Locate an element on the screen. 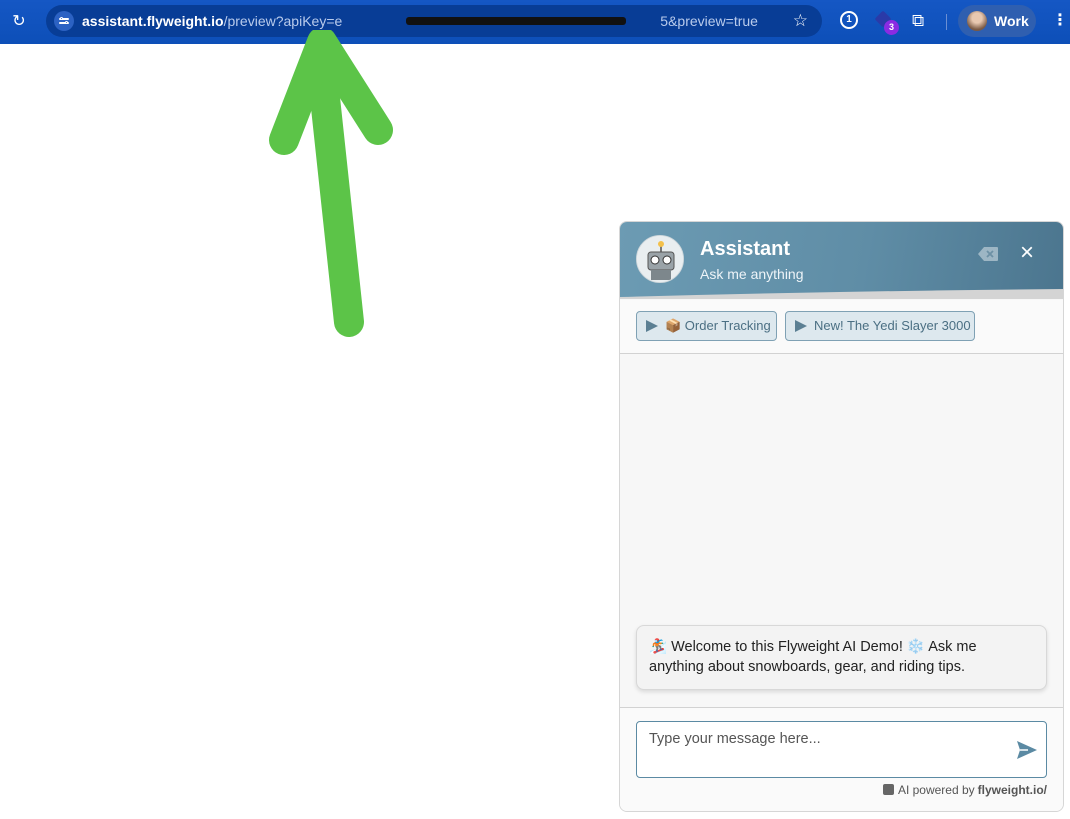 Image resolution: width=1070 pixels, height=819 pixels. send-icon is located at coordinates (1027, 750).